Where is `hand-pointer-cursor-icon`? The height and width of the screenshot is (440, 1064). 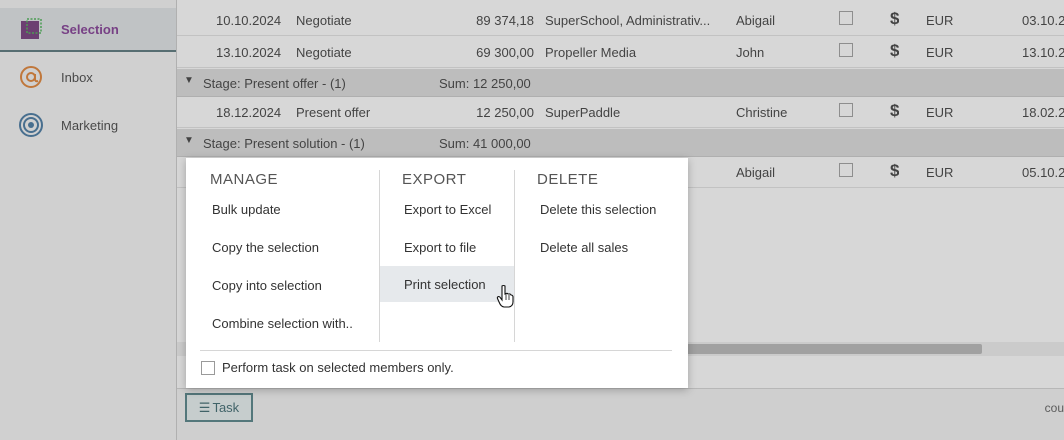
hand-pointer-cursor-icon is located at coordinates (505, 297).